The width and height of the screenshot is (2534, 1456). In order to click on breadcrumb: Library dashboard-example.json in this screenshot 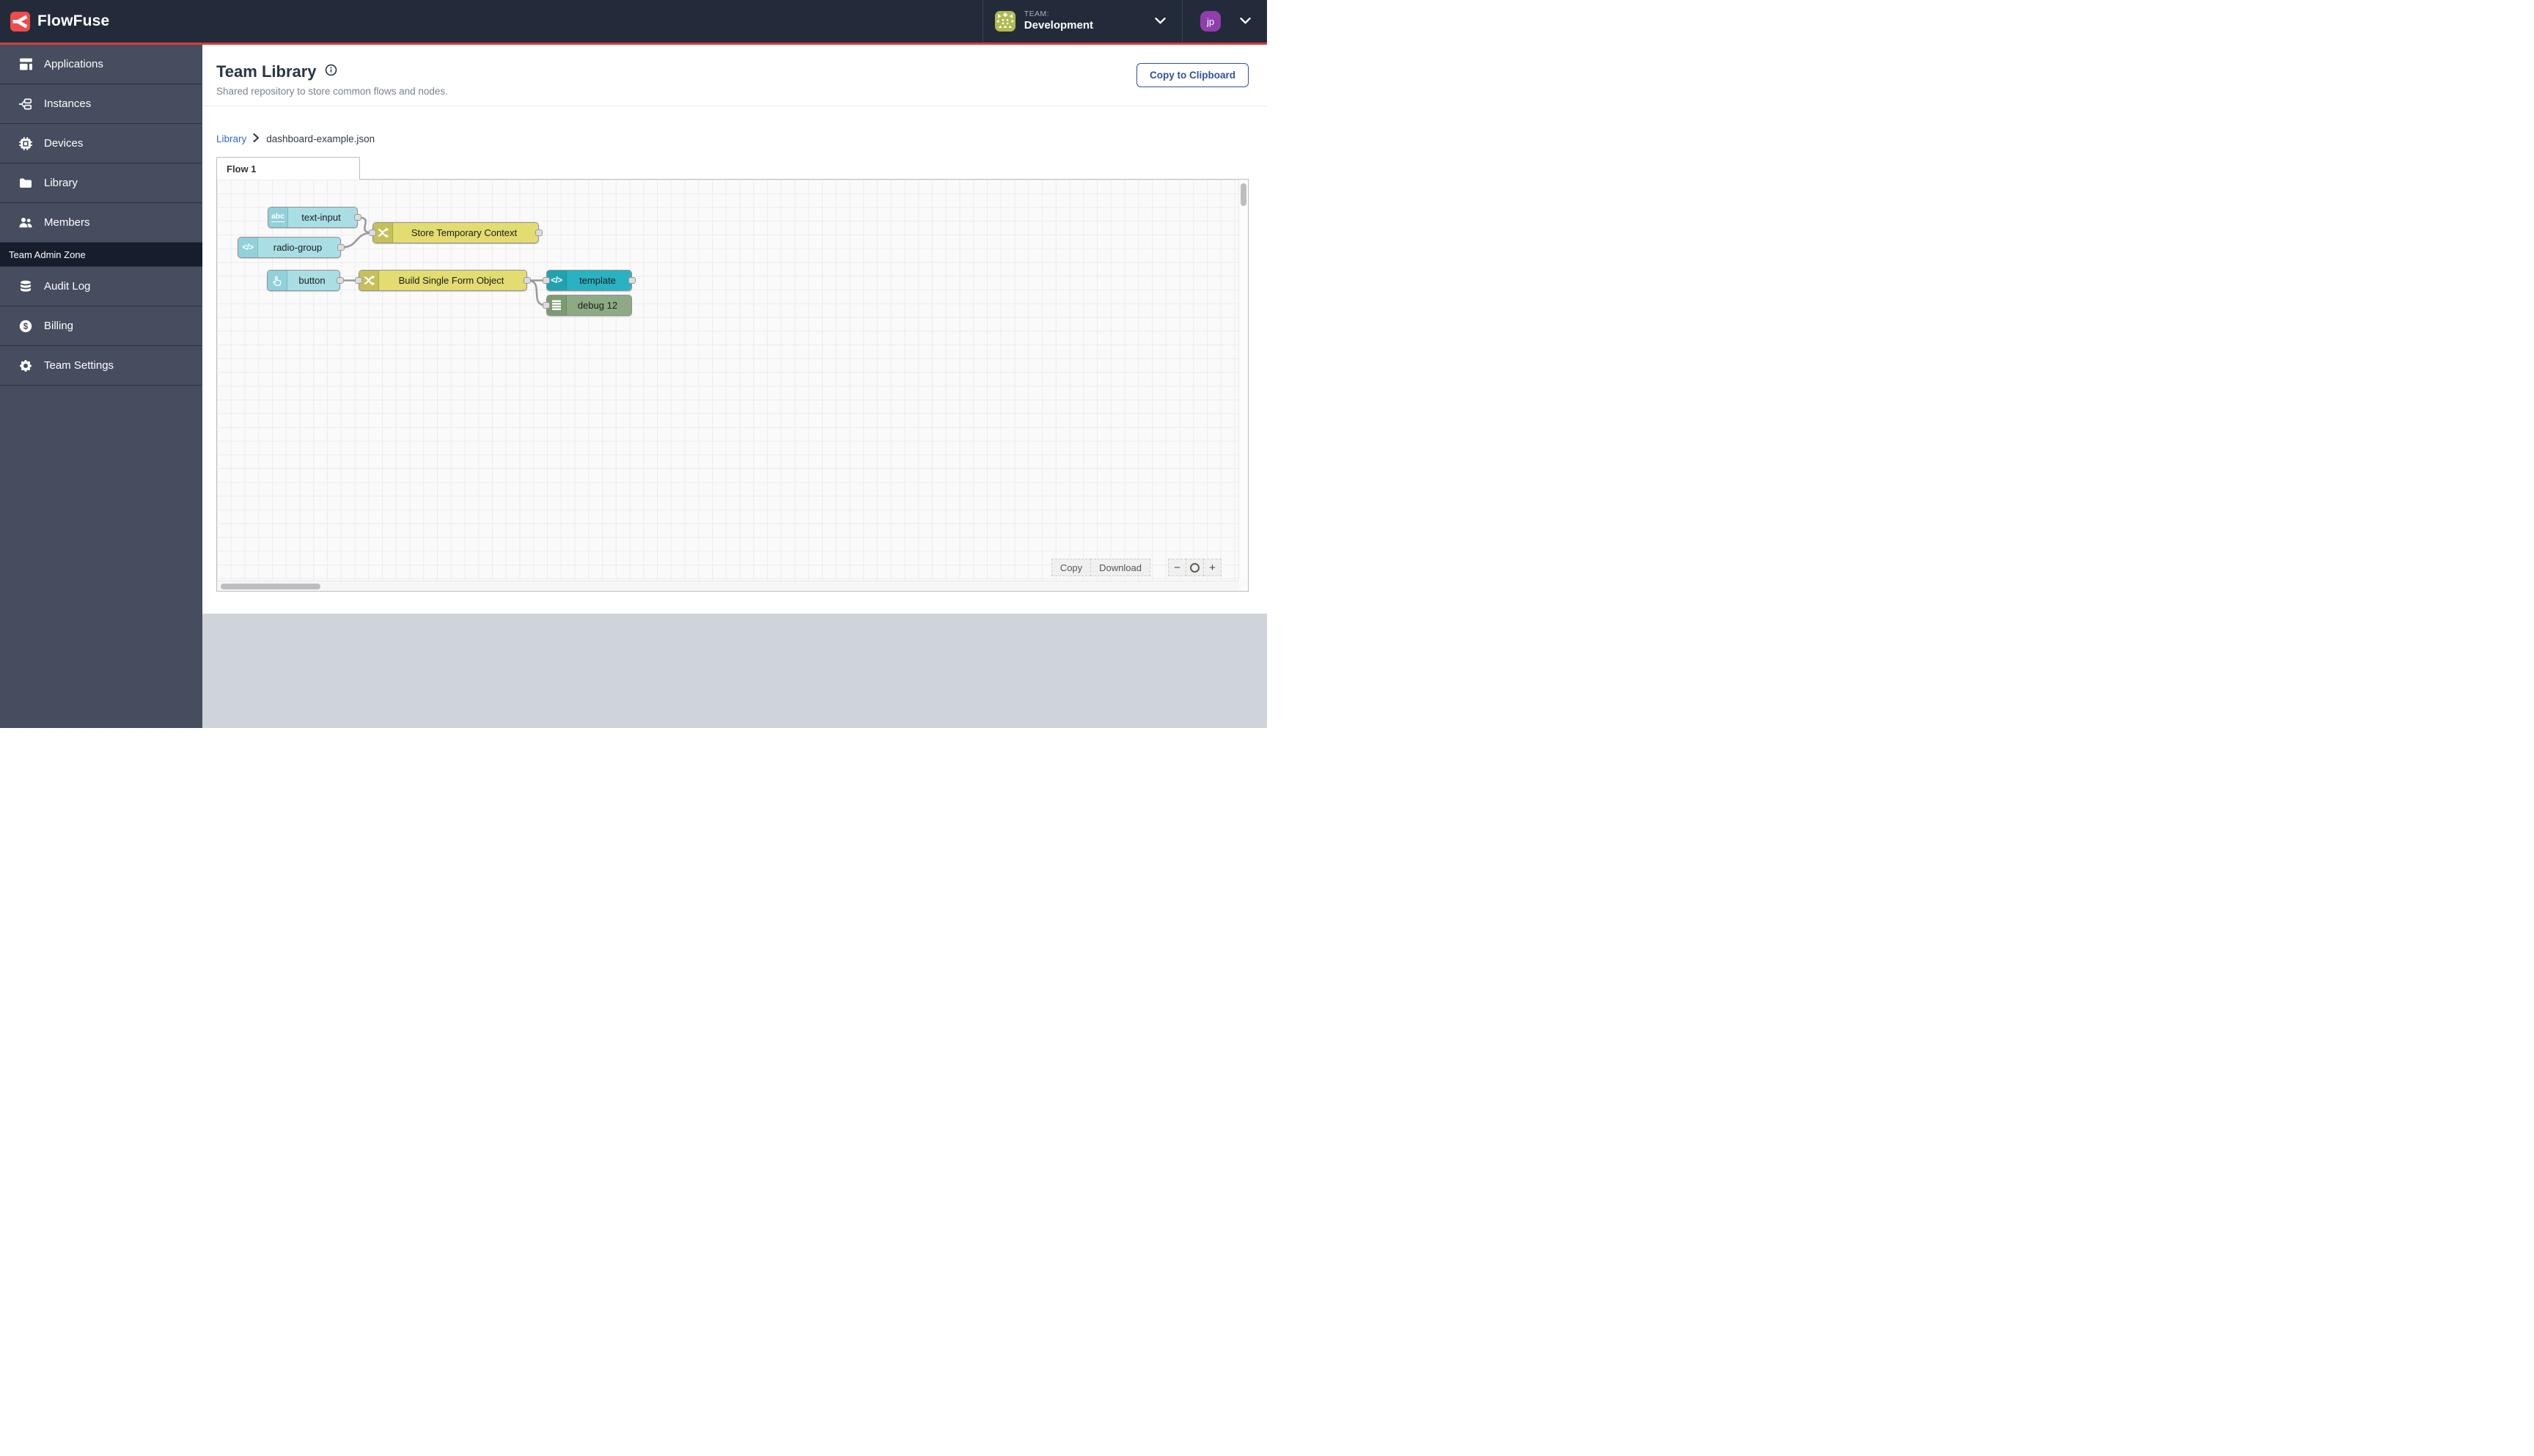, I will do `click(732, 139)`.